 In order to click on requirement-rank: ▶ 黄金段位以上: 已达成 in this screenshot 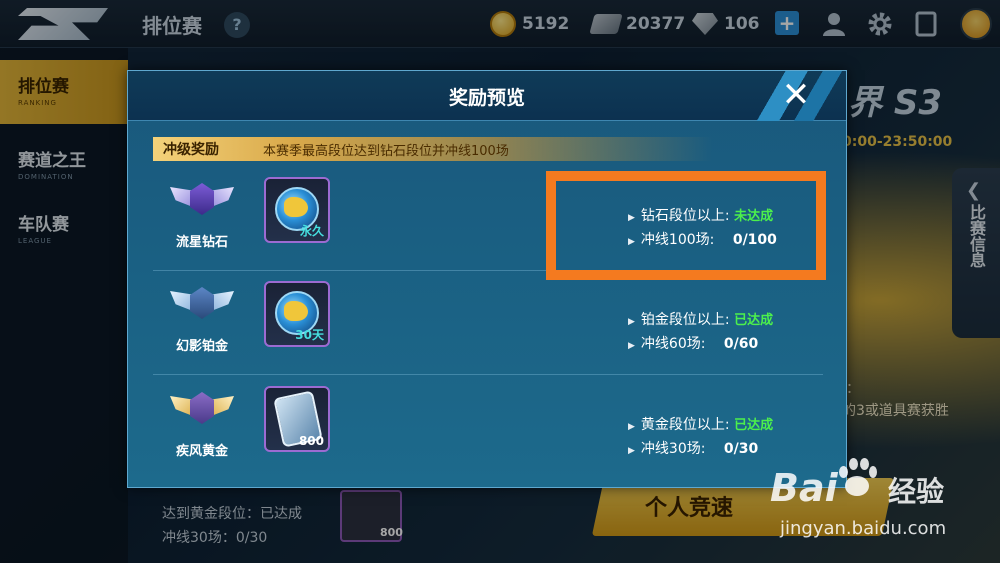, I will do `click(700, 424)`.